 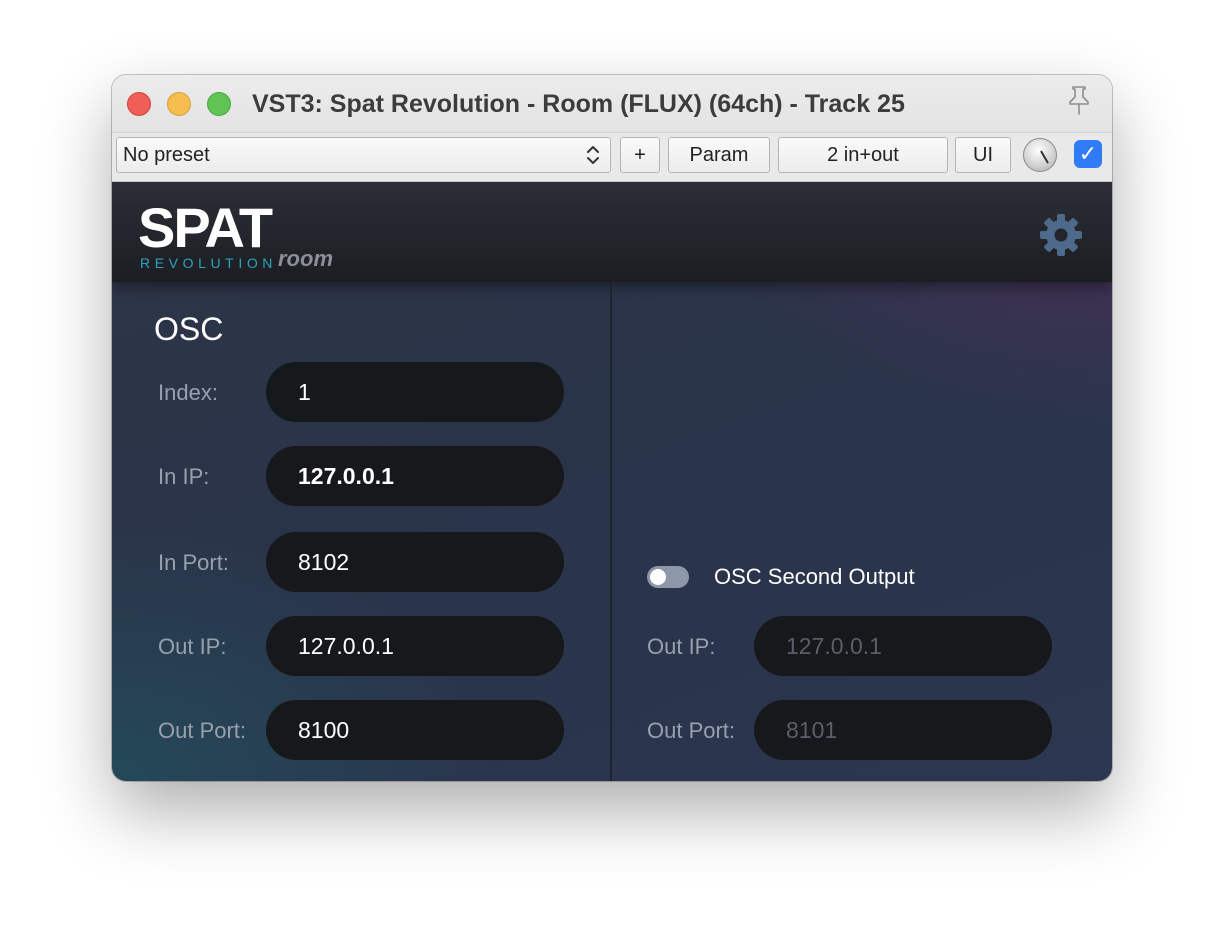 I want to click on in-port-label: In Port:, so click(x=193, y=562).